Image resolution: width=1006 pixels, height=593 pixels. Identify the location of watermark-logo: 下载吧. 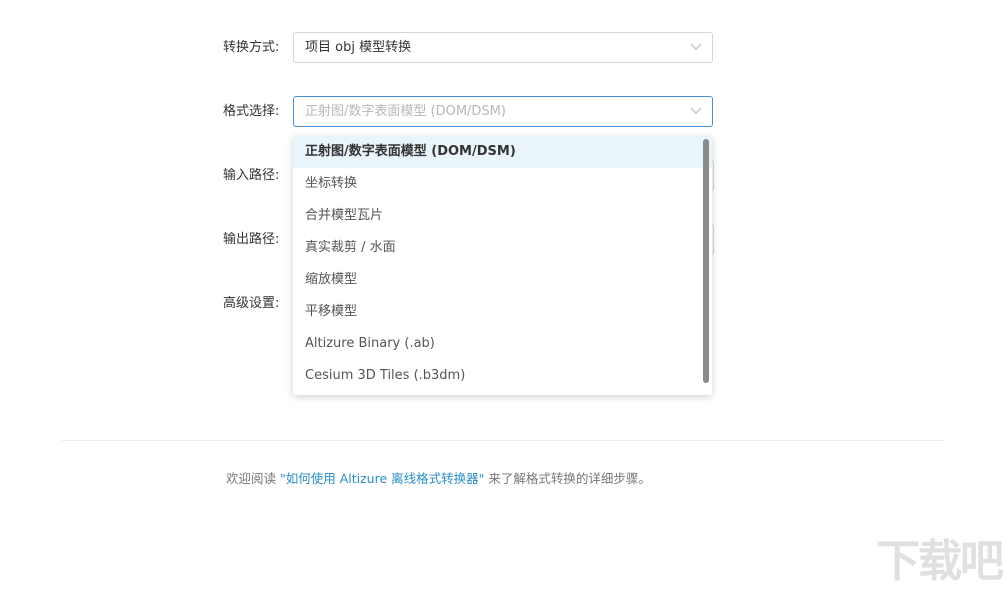
(940, 561).